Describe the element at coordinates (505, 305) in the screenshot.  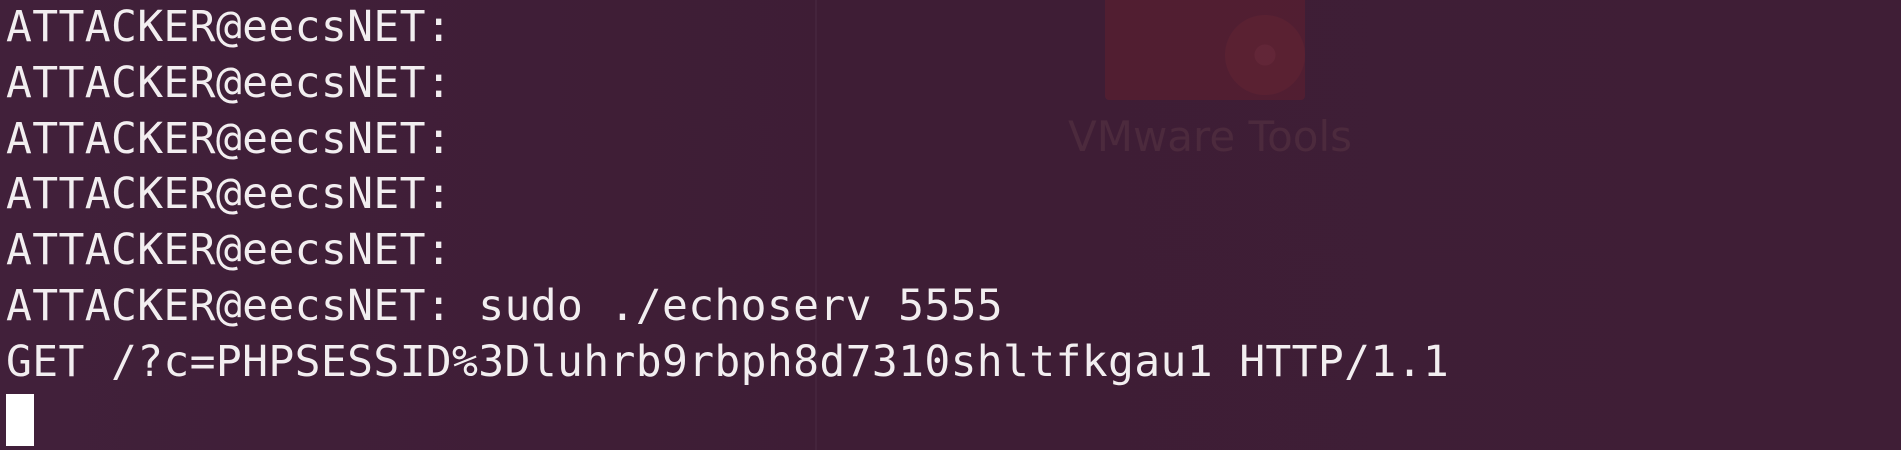
I see `terminal-command-line: ATTACKER@eecsNET: sudo ./echoserv 5555` at that location.